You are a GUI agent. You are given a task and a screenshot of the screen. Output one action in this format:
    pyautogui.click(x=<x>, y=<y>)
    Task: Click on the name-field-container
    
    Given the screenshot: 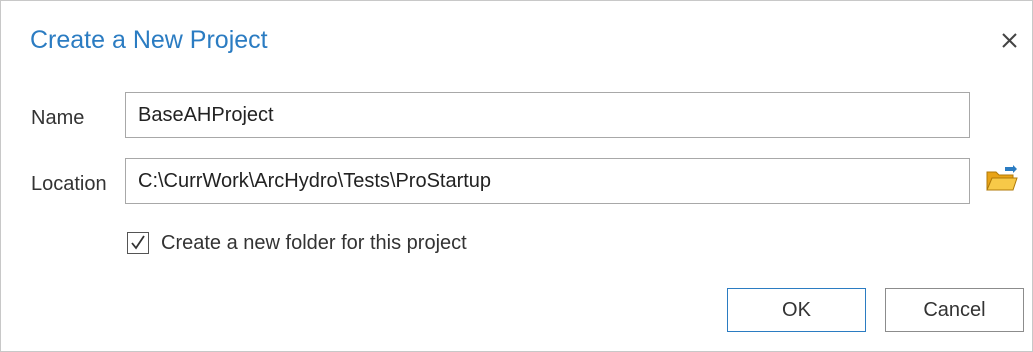 What is the action you would take?
    pyautogui.click(x=547, y=115)
    